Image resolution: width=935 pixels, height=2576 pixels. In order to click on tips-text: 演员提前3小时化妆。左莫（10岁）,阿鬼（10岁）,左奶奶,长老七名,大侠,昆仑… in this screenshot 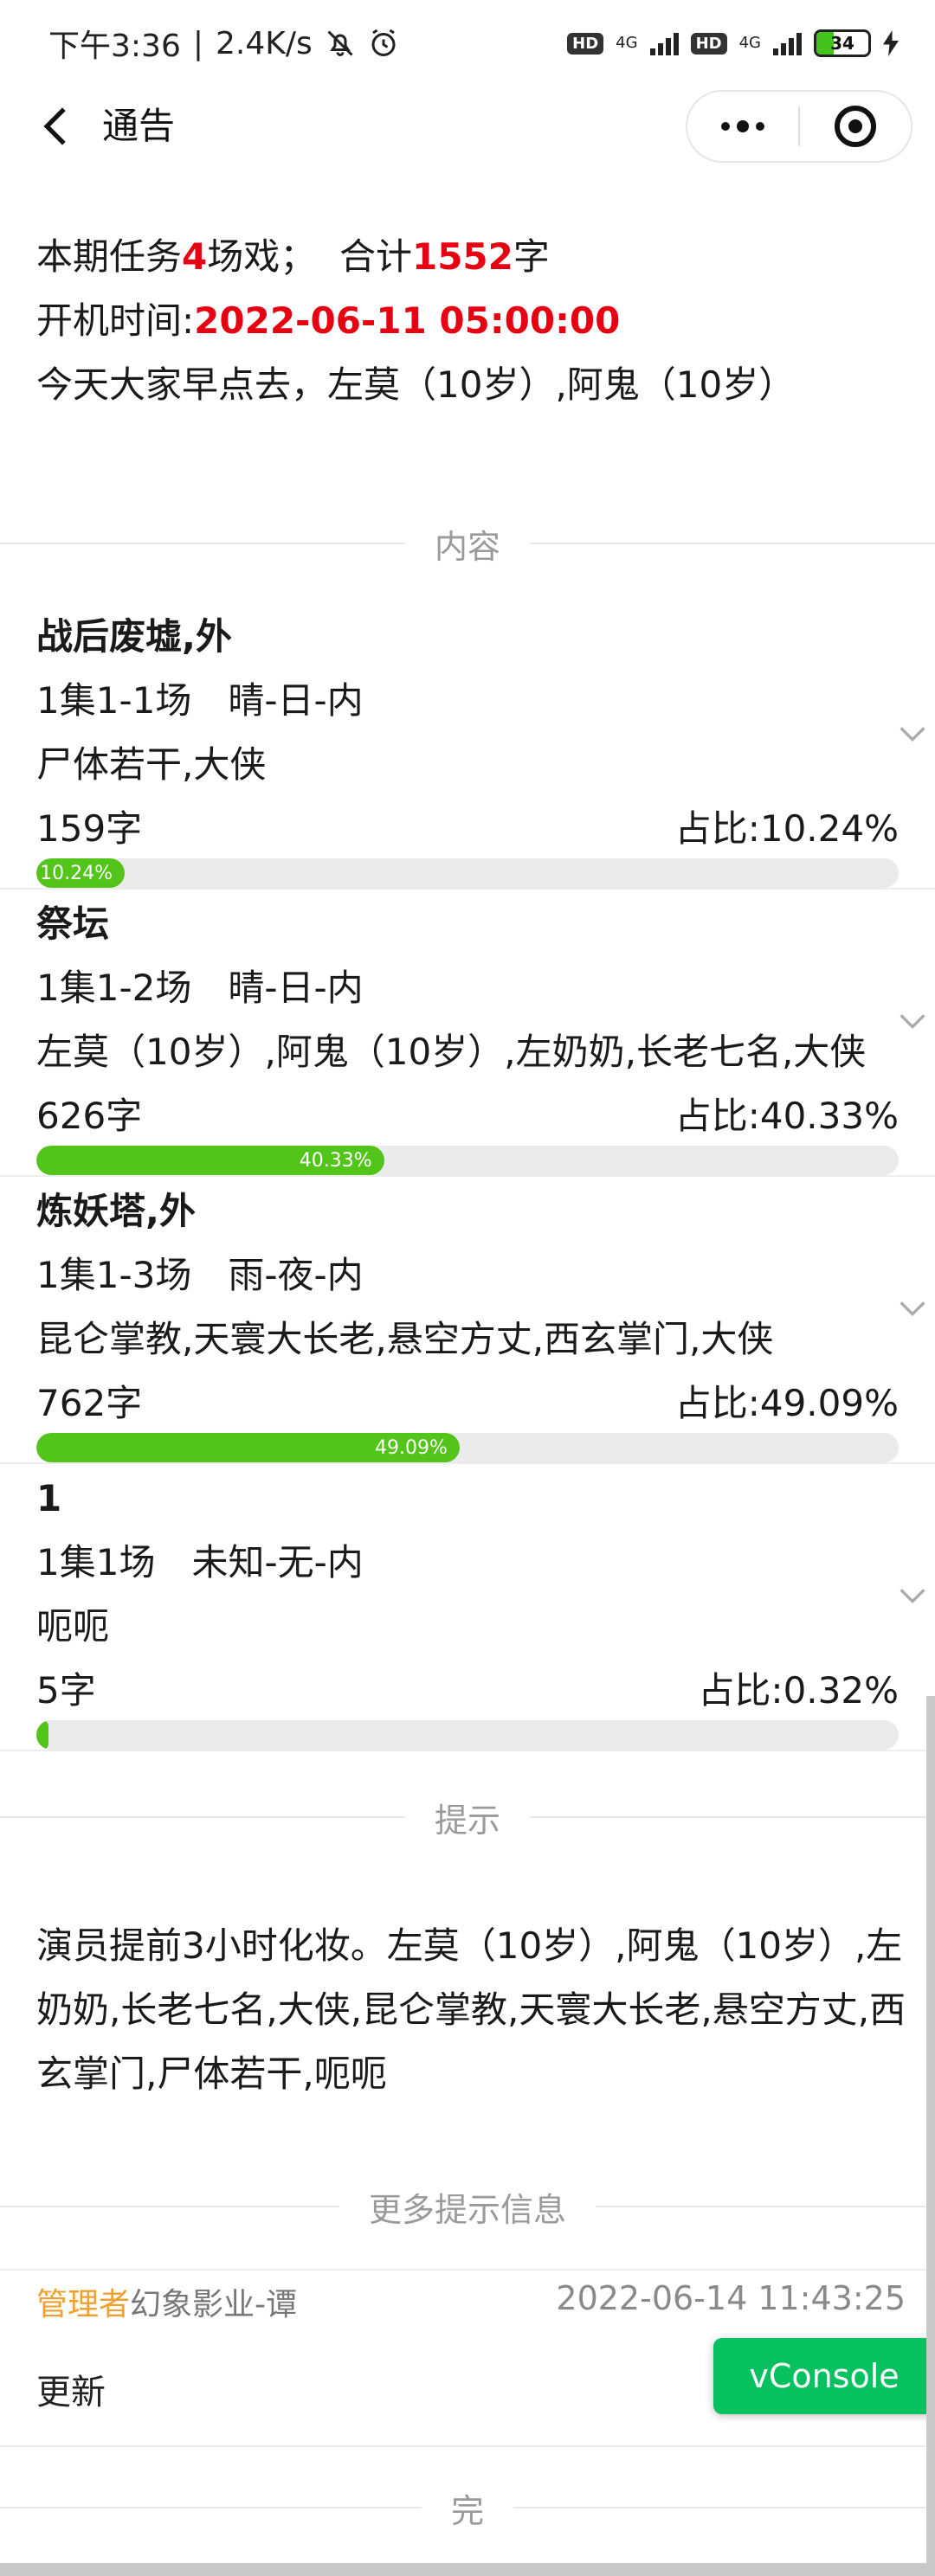, I will do `click(471, 2010)`.